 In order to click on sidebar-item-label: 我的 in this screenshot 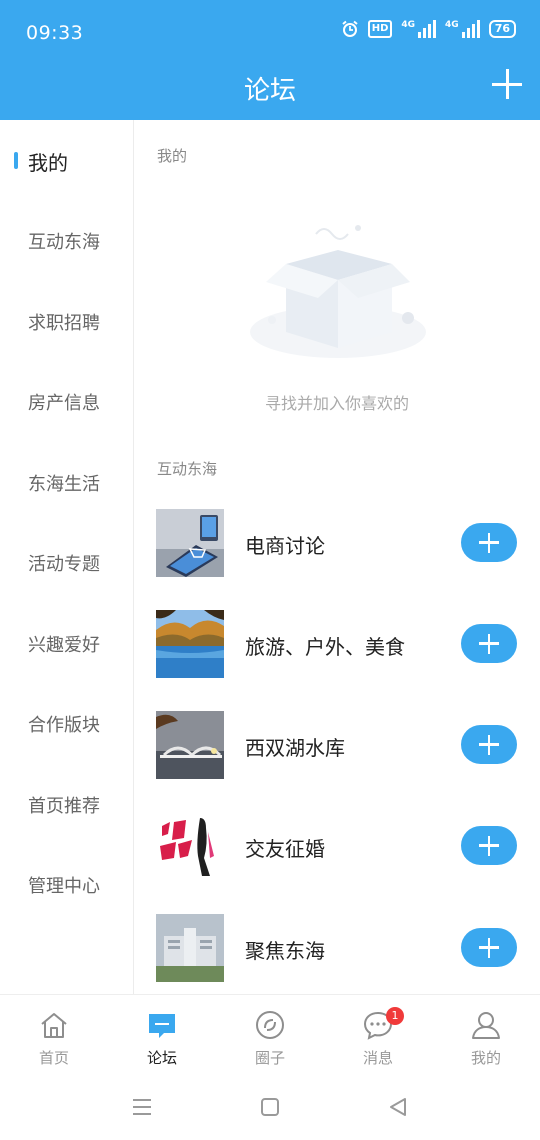, I will do `click(48, 163)`.